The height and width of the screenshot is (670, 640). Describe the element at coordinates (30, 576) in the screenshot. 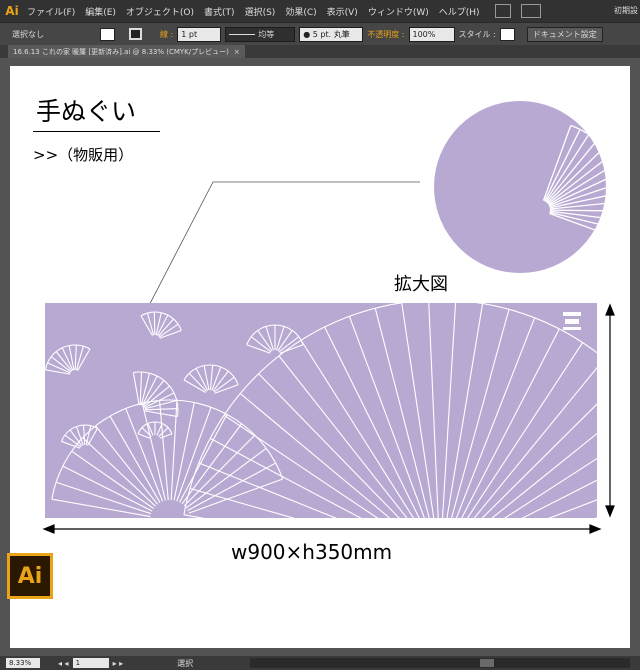

I see `app-badge-icon: Ai` at that location.